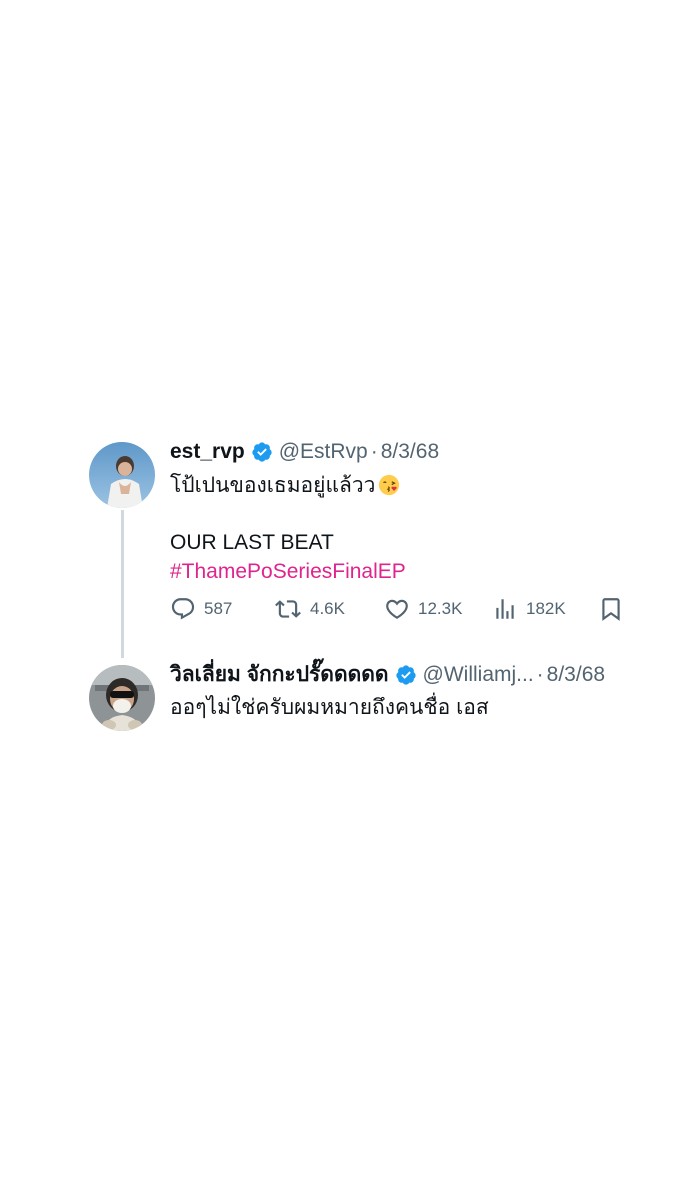  I want to click on reply-text: ออๆไม่ใช่ครับผมหมายถึงคนชื่อ เอส, so click(329, 707).